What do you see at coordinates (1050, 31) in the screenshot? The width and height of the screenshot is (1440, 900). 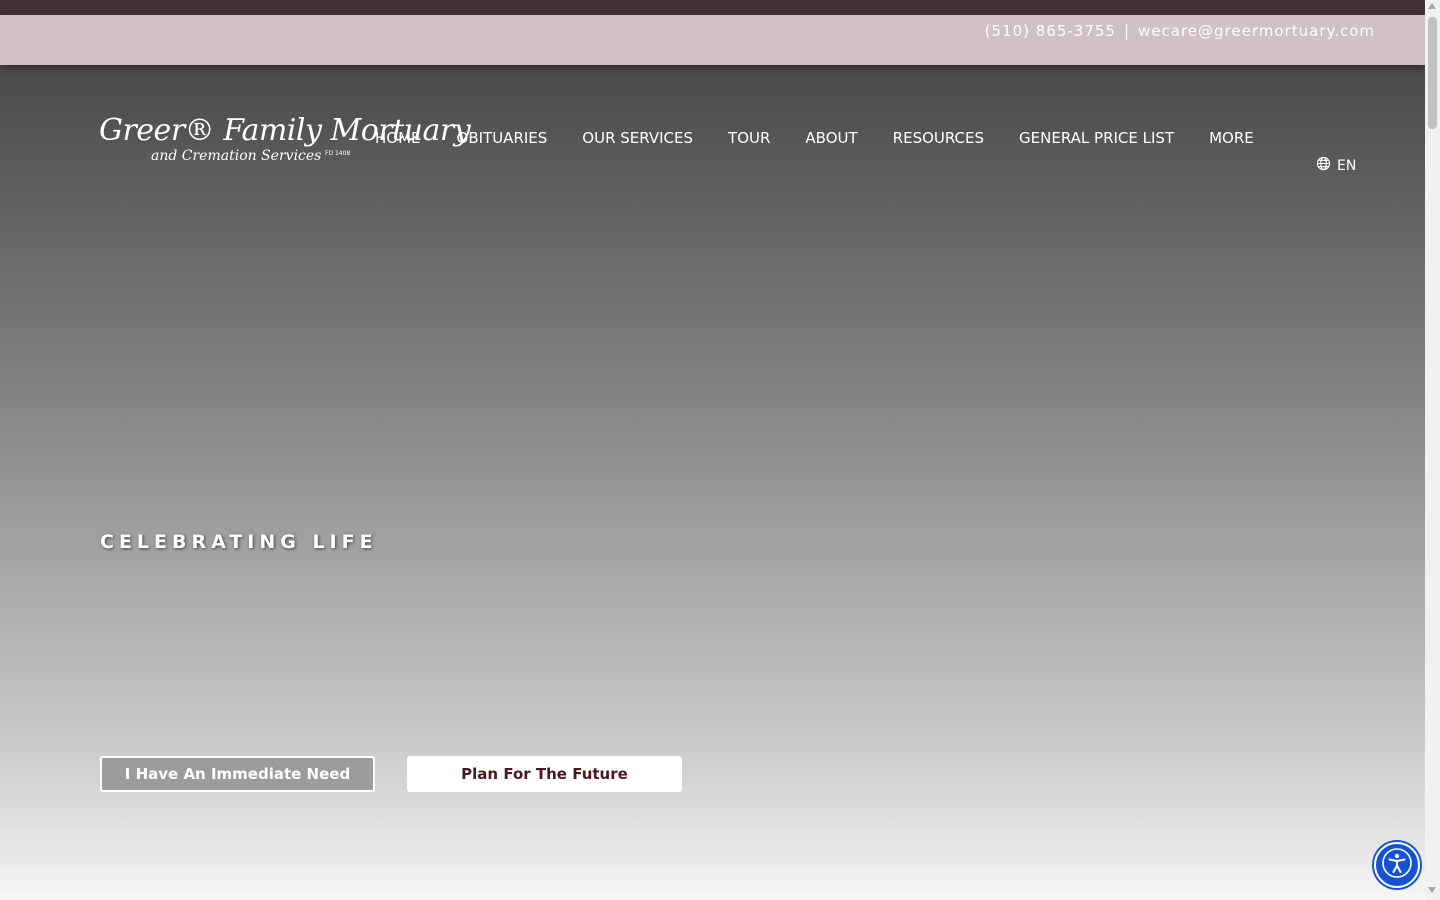 I see `phone-link: (510) 865-3755` at bounding box center [1050, 31].